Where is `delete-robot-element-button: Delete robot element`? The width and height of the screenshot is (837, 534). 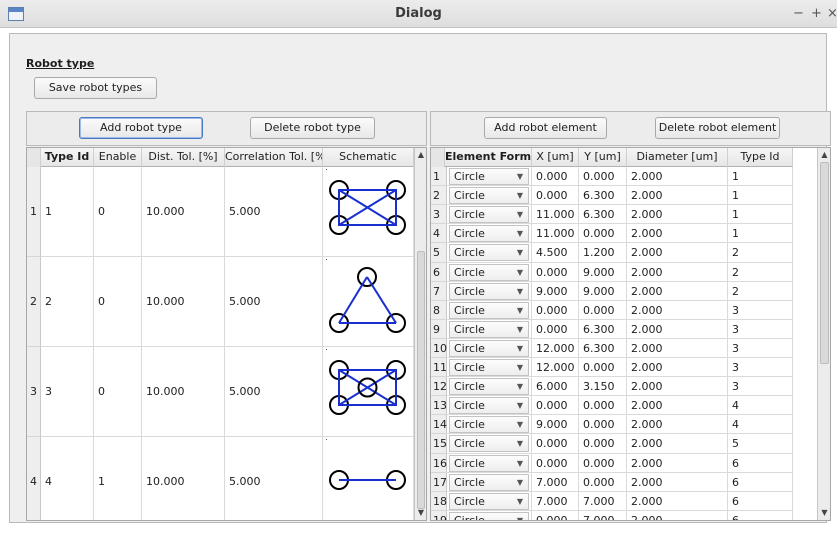
delete-robot-element-button: Delete robot element is located at coordinates (717, 128).